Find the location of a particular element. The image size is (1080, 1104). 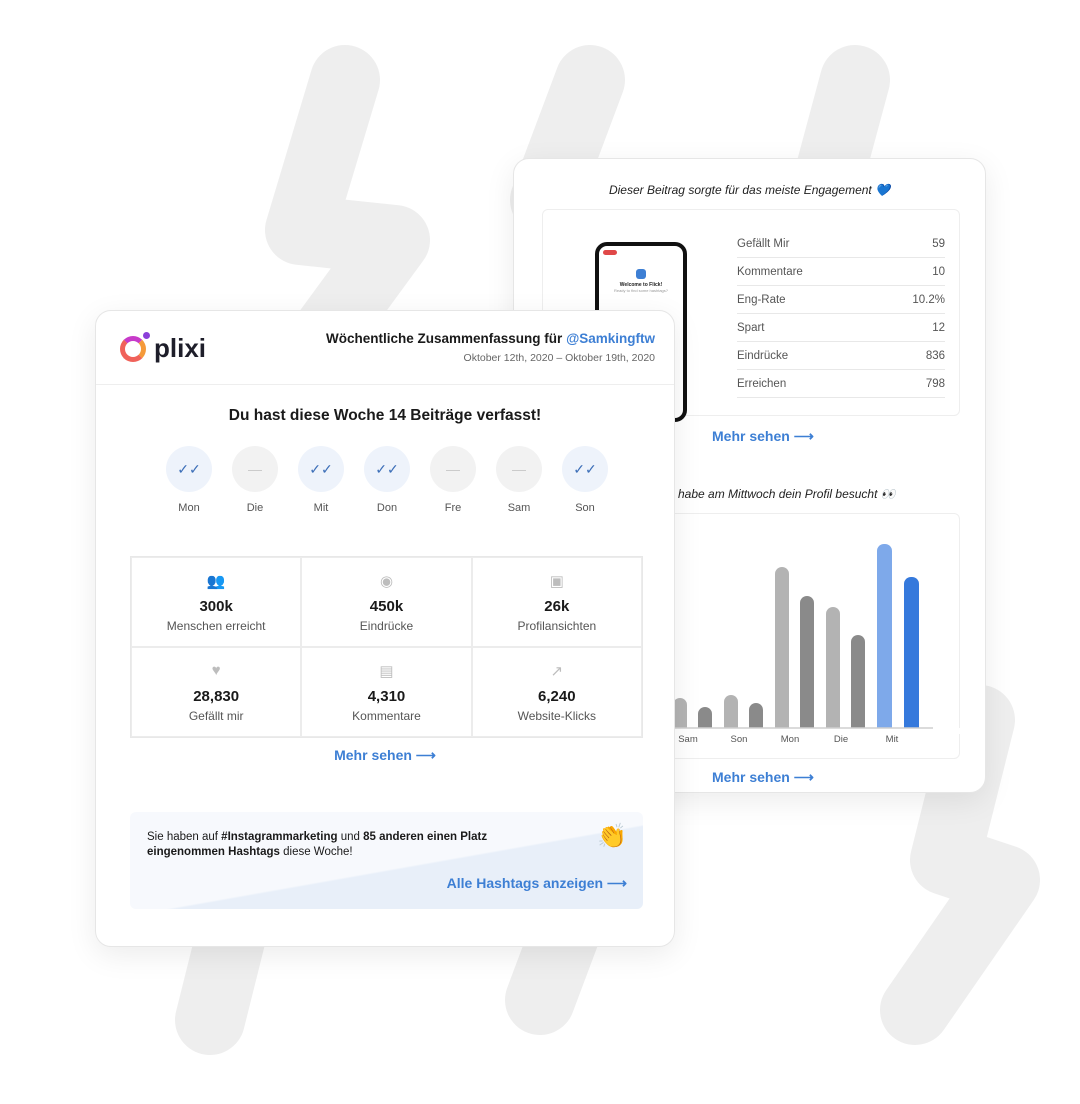

stat-label: Gefällt Mir is located at coordinates (763, 243).